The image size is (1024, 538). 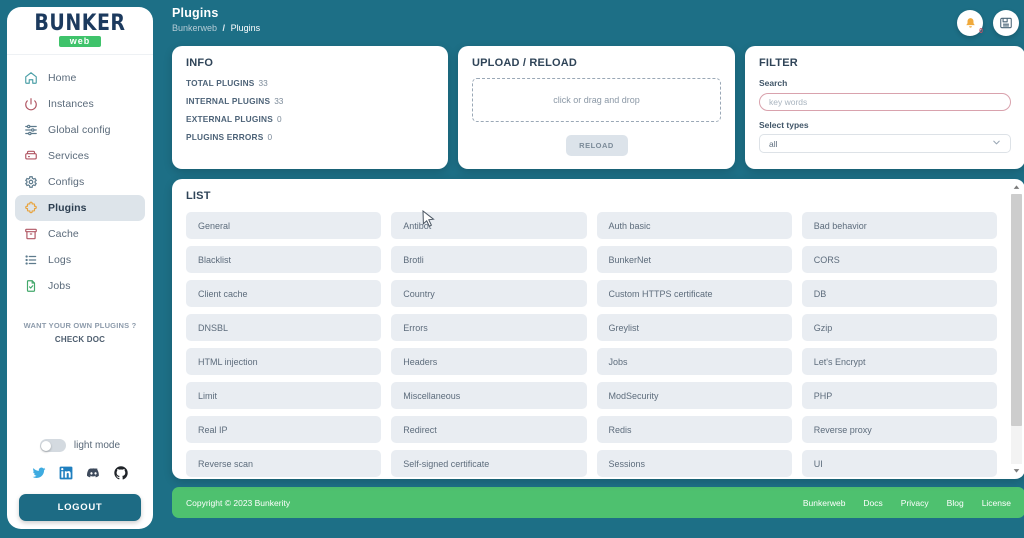 What do you see at coordinates (694, 429) in the screenshot?
I see `plugin-item: Redis` at bounding box center [694, 429].